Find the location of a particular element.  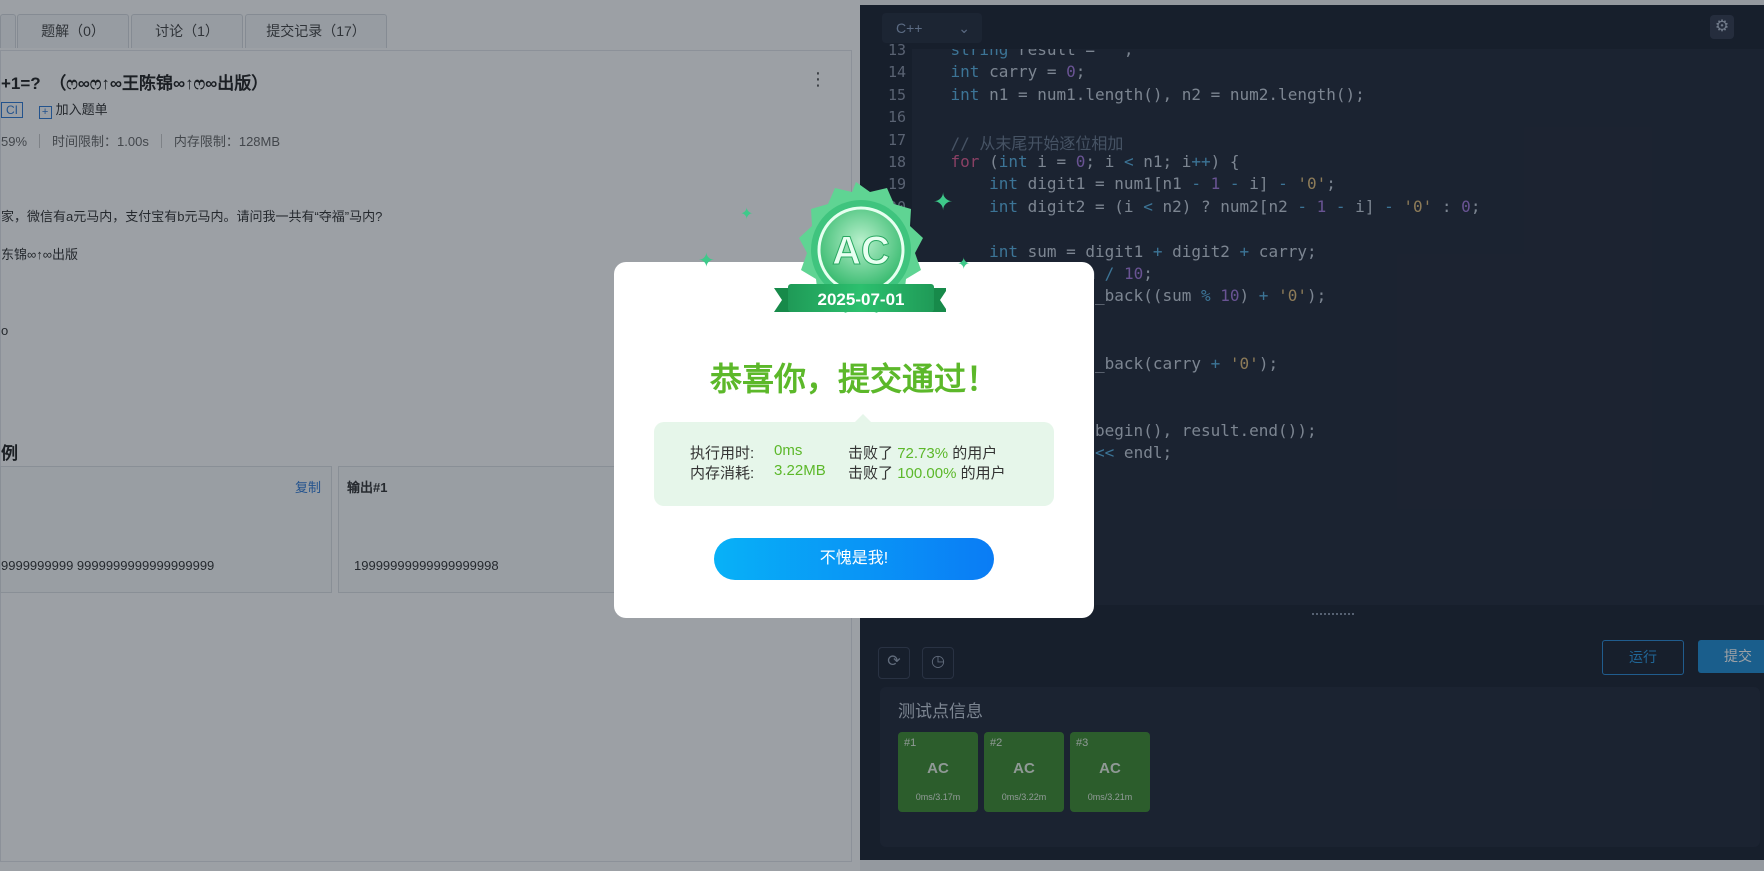

ac-badge-icon: AC 2025-07-01 is located at coordinates (860, 247).